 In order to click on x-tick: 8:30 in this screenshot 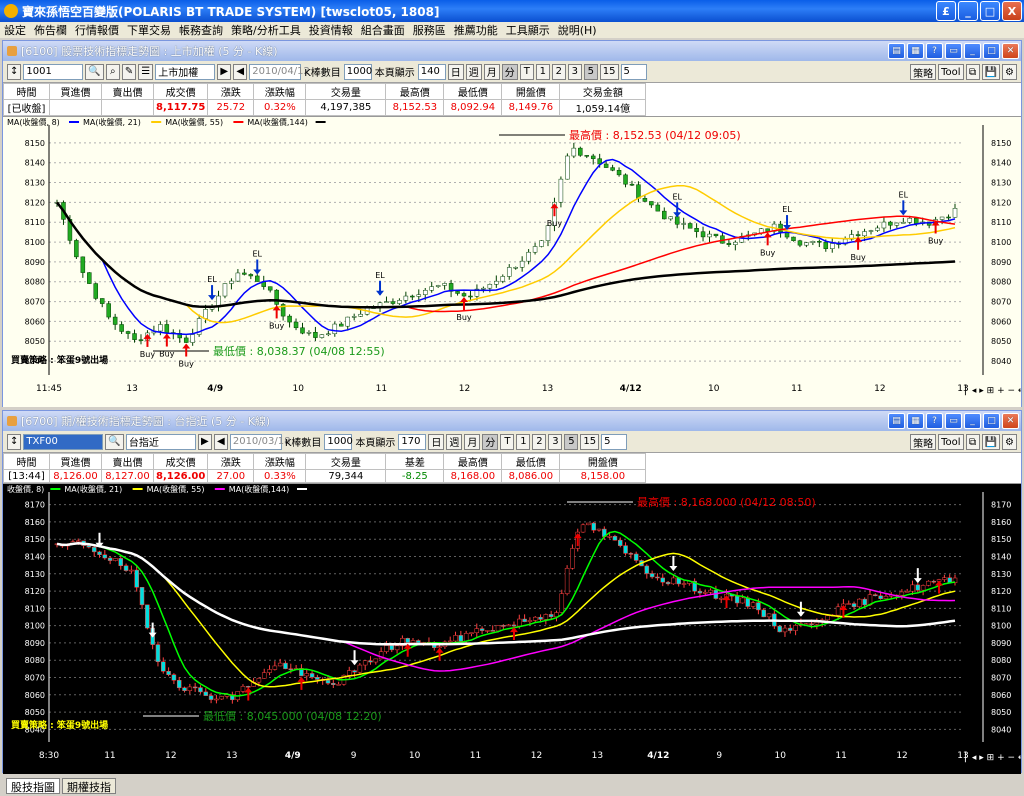, I will do `click(49, 756)`.